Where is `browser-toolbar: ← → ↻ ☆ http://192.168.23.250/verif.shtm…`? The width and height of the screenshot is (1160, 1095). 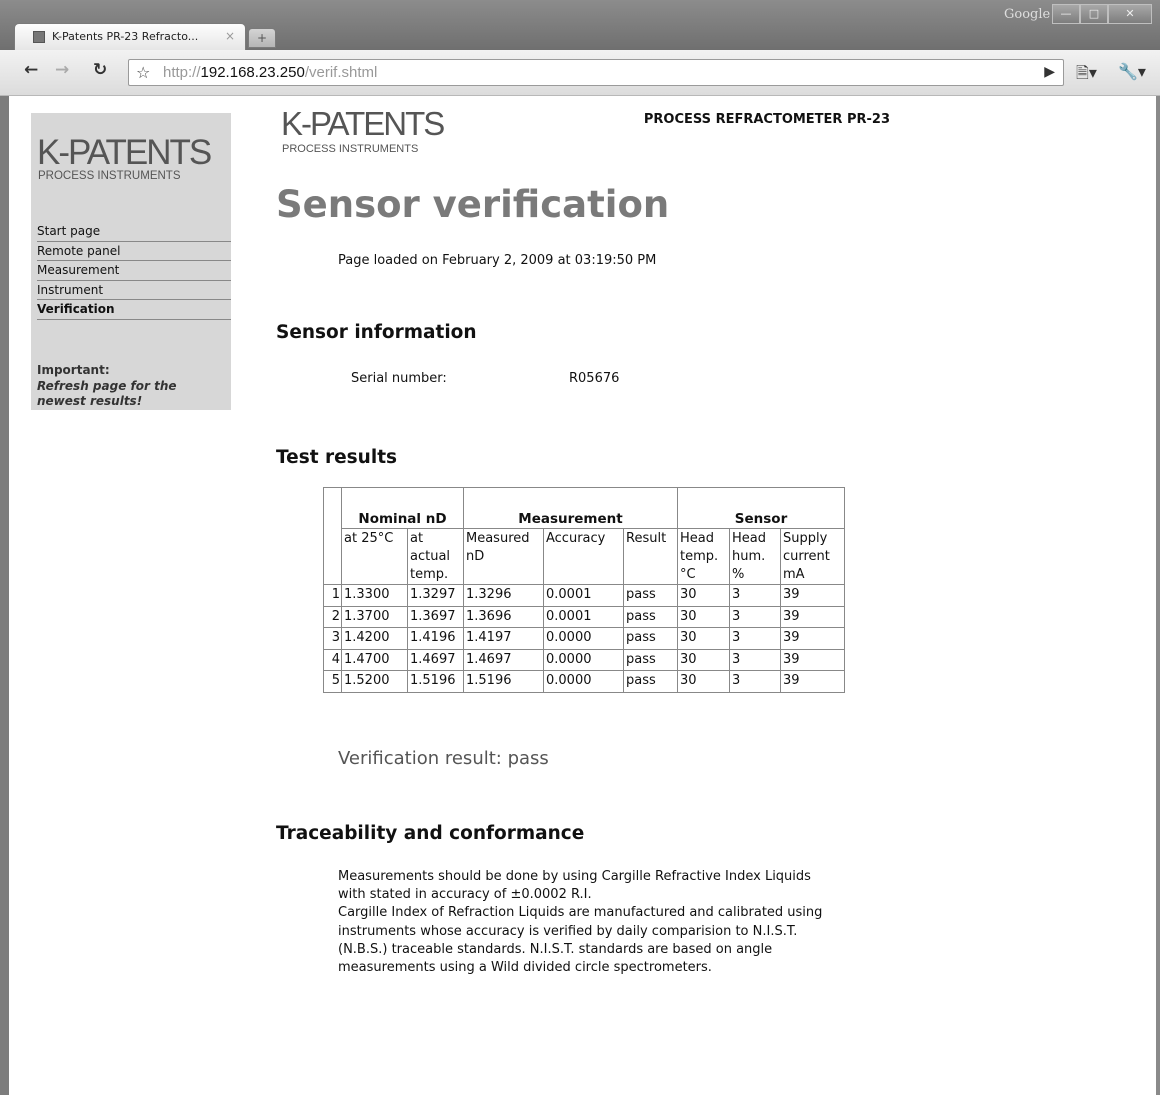 browser-toolbar: ← → ↻ ☆ http://192.168.23.250/verif.shtm… is located at coordinates (580, 73).